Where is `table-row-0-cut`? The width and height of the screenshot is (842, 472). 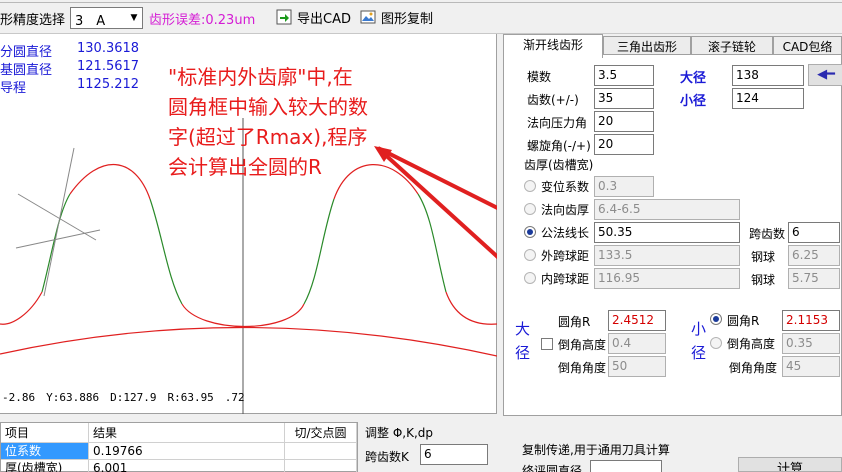
table-row-0-cut is located at coordinates (321, 451).